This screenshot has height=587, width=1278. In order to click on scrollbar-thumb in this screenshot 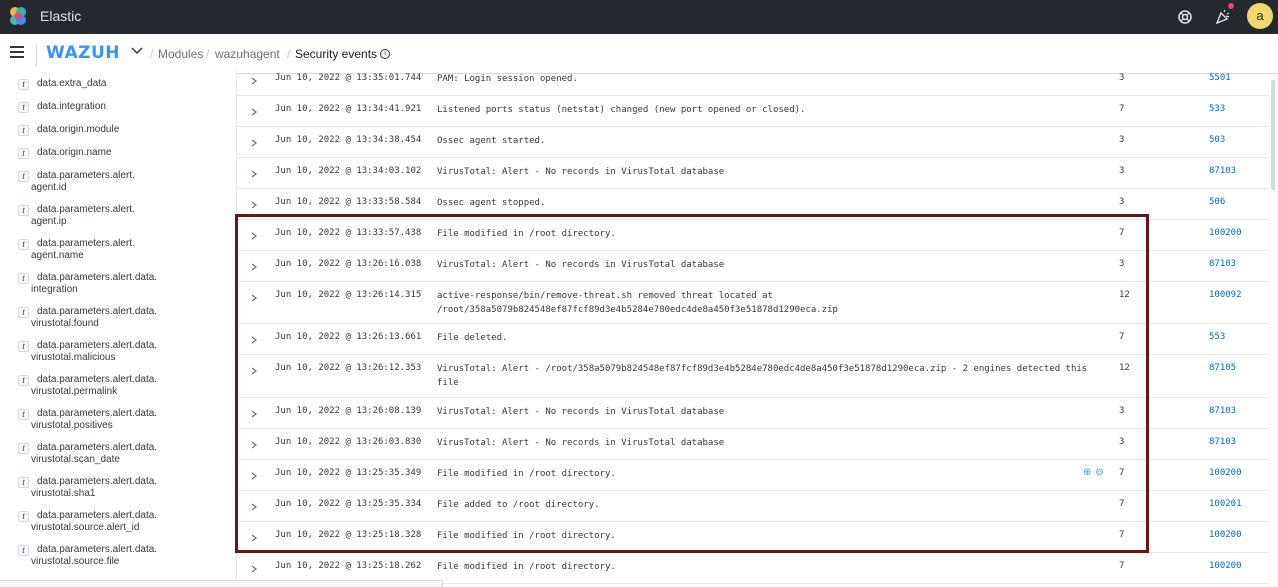, I will do `click(1273, 135)`.